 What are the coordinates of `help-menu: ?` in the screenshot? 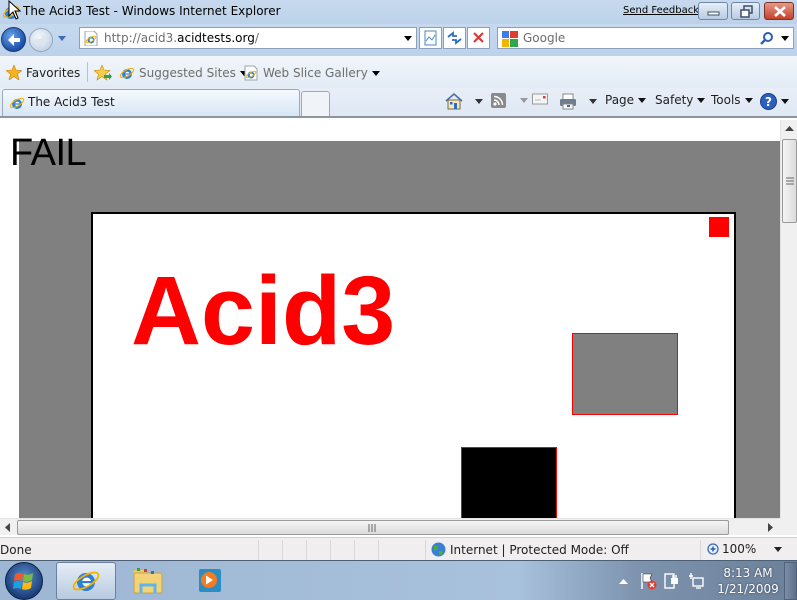 It's located at (774, 101).